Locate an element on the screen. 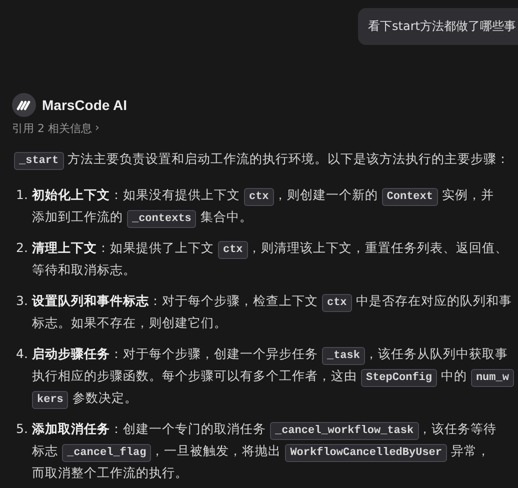 The width and height of the screenshot is (518, 488). list-number: 2. is located at coordinates (22, 248).